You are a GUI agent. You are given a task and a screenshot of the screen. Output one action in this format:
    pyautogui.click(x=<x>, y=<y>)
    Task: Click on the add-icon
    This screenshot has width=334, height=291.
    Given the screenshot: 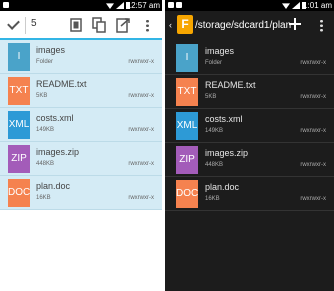 What is the action you would take?
    pyautogui.click(x=295, y=24)
    